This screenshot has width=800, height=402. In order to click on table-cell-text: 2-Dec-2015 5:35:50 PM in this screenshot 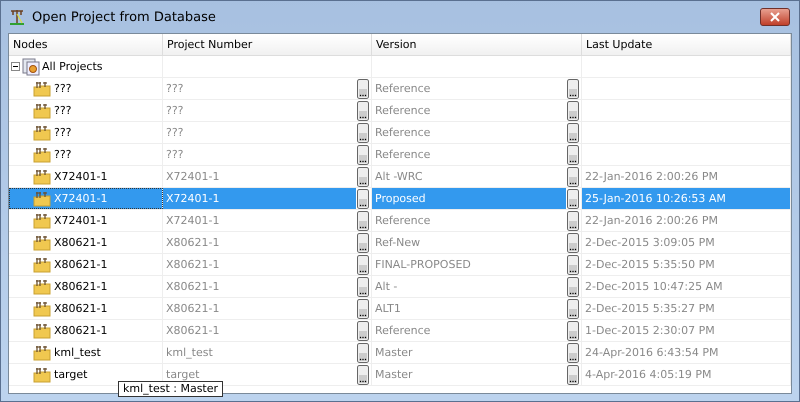, I will do `click(650, 265)`.